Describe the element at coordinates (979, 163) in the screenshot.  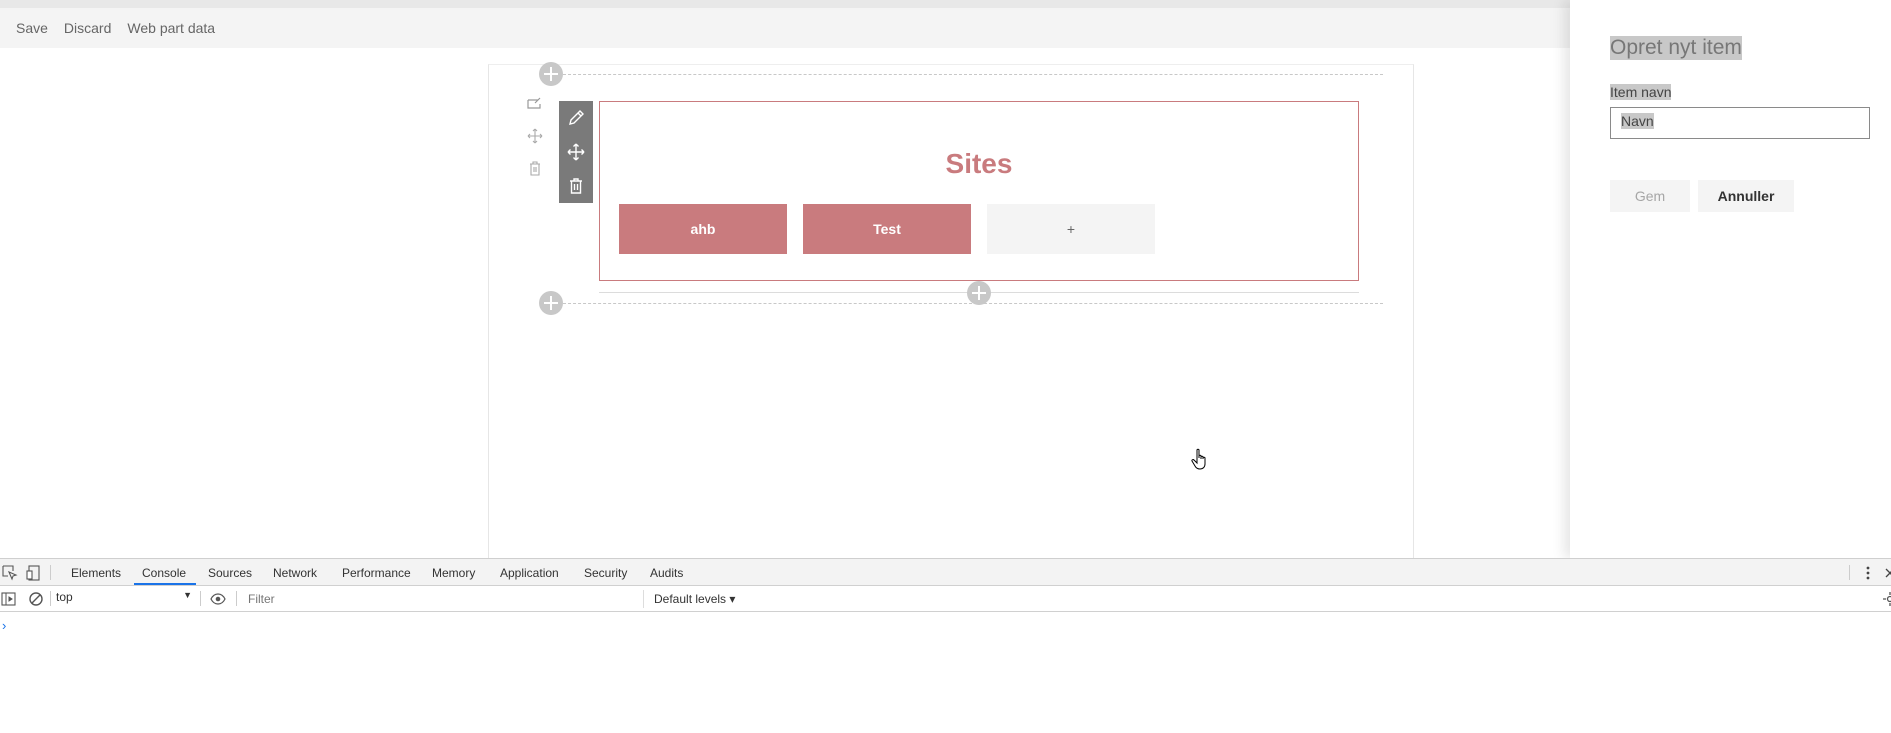
I see `webpart-title: Sites` at that location.